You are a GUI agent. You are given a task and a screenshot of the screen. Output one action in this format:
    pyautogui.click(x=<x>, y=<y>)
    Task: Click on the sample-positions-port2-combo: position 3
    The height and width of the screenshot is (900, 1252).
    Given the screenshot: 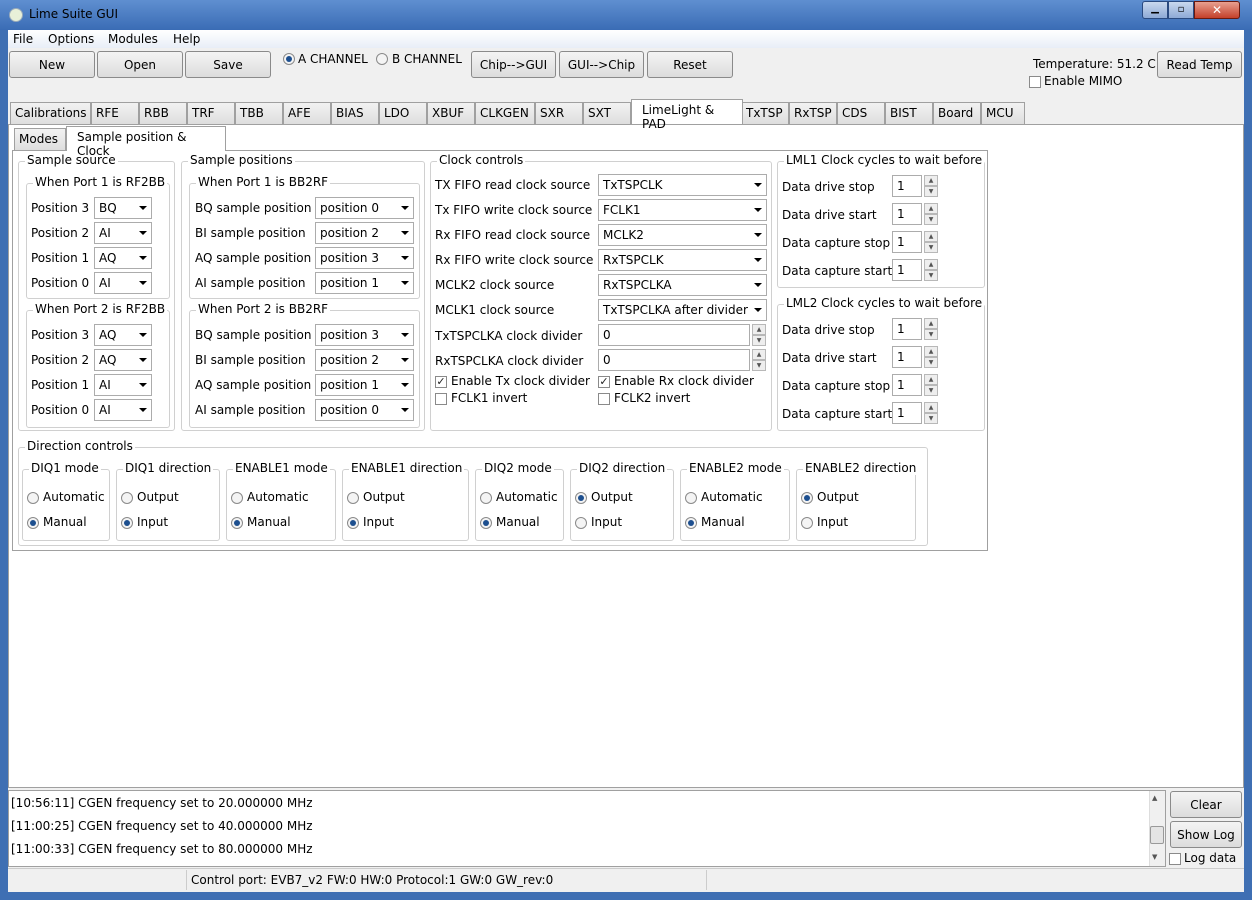 What is the action you would take?
    pyautogui.click(x=364, y=335)
    